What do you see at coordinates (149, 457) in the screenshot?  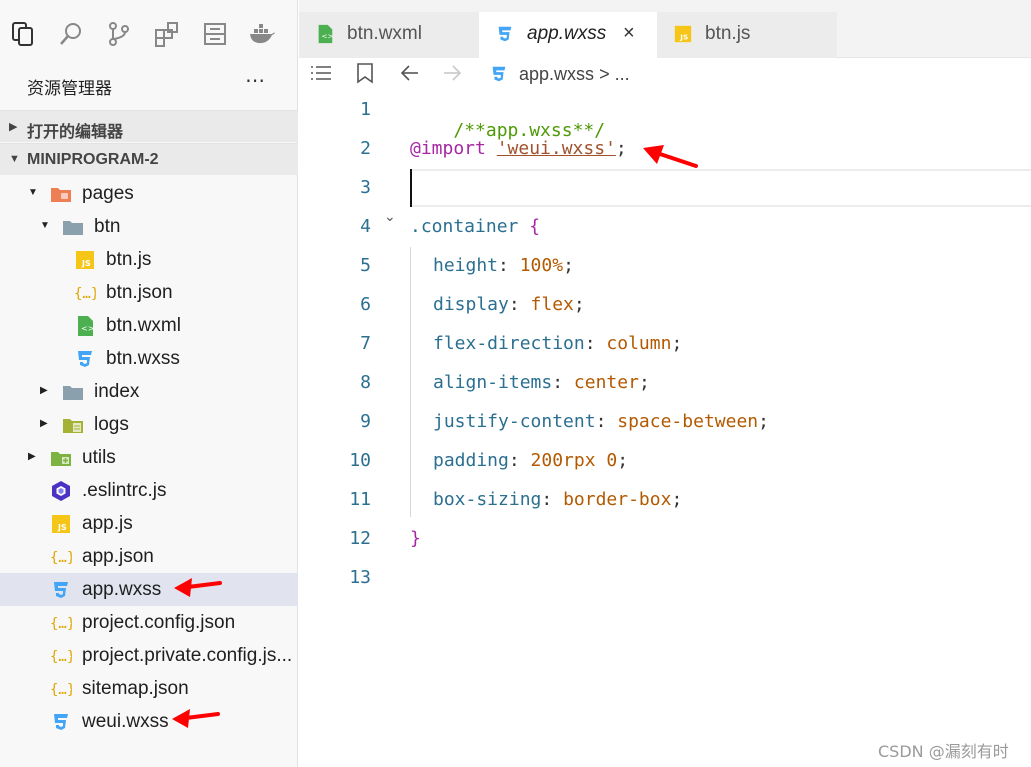 I see `tree-folder-utils: ▶ utils` at bounding box center [149, 457].